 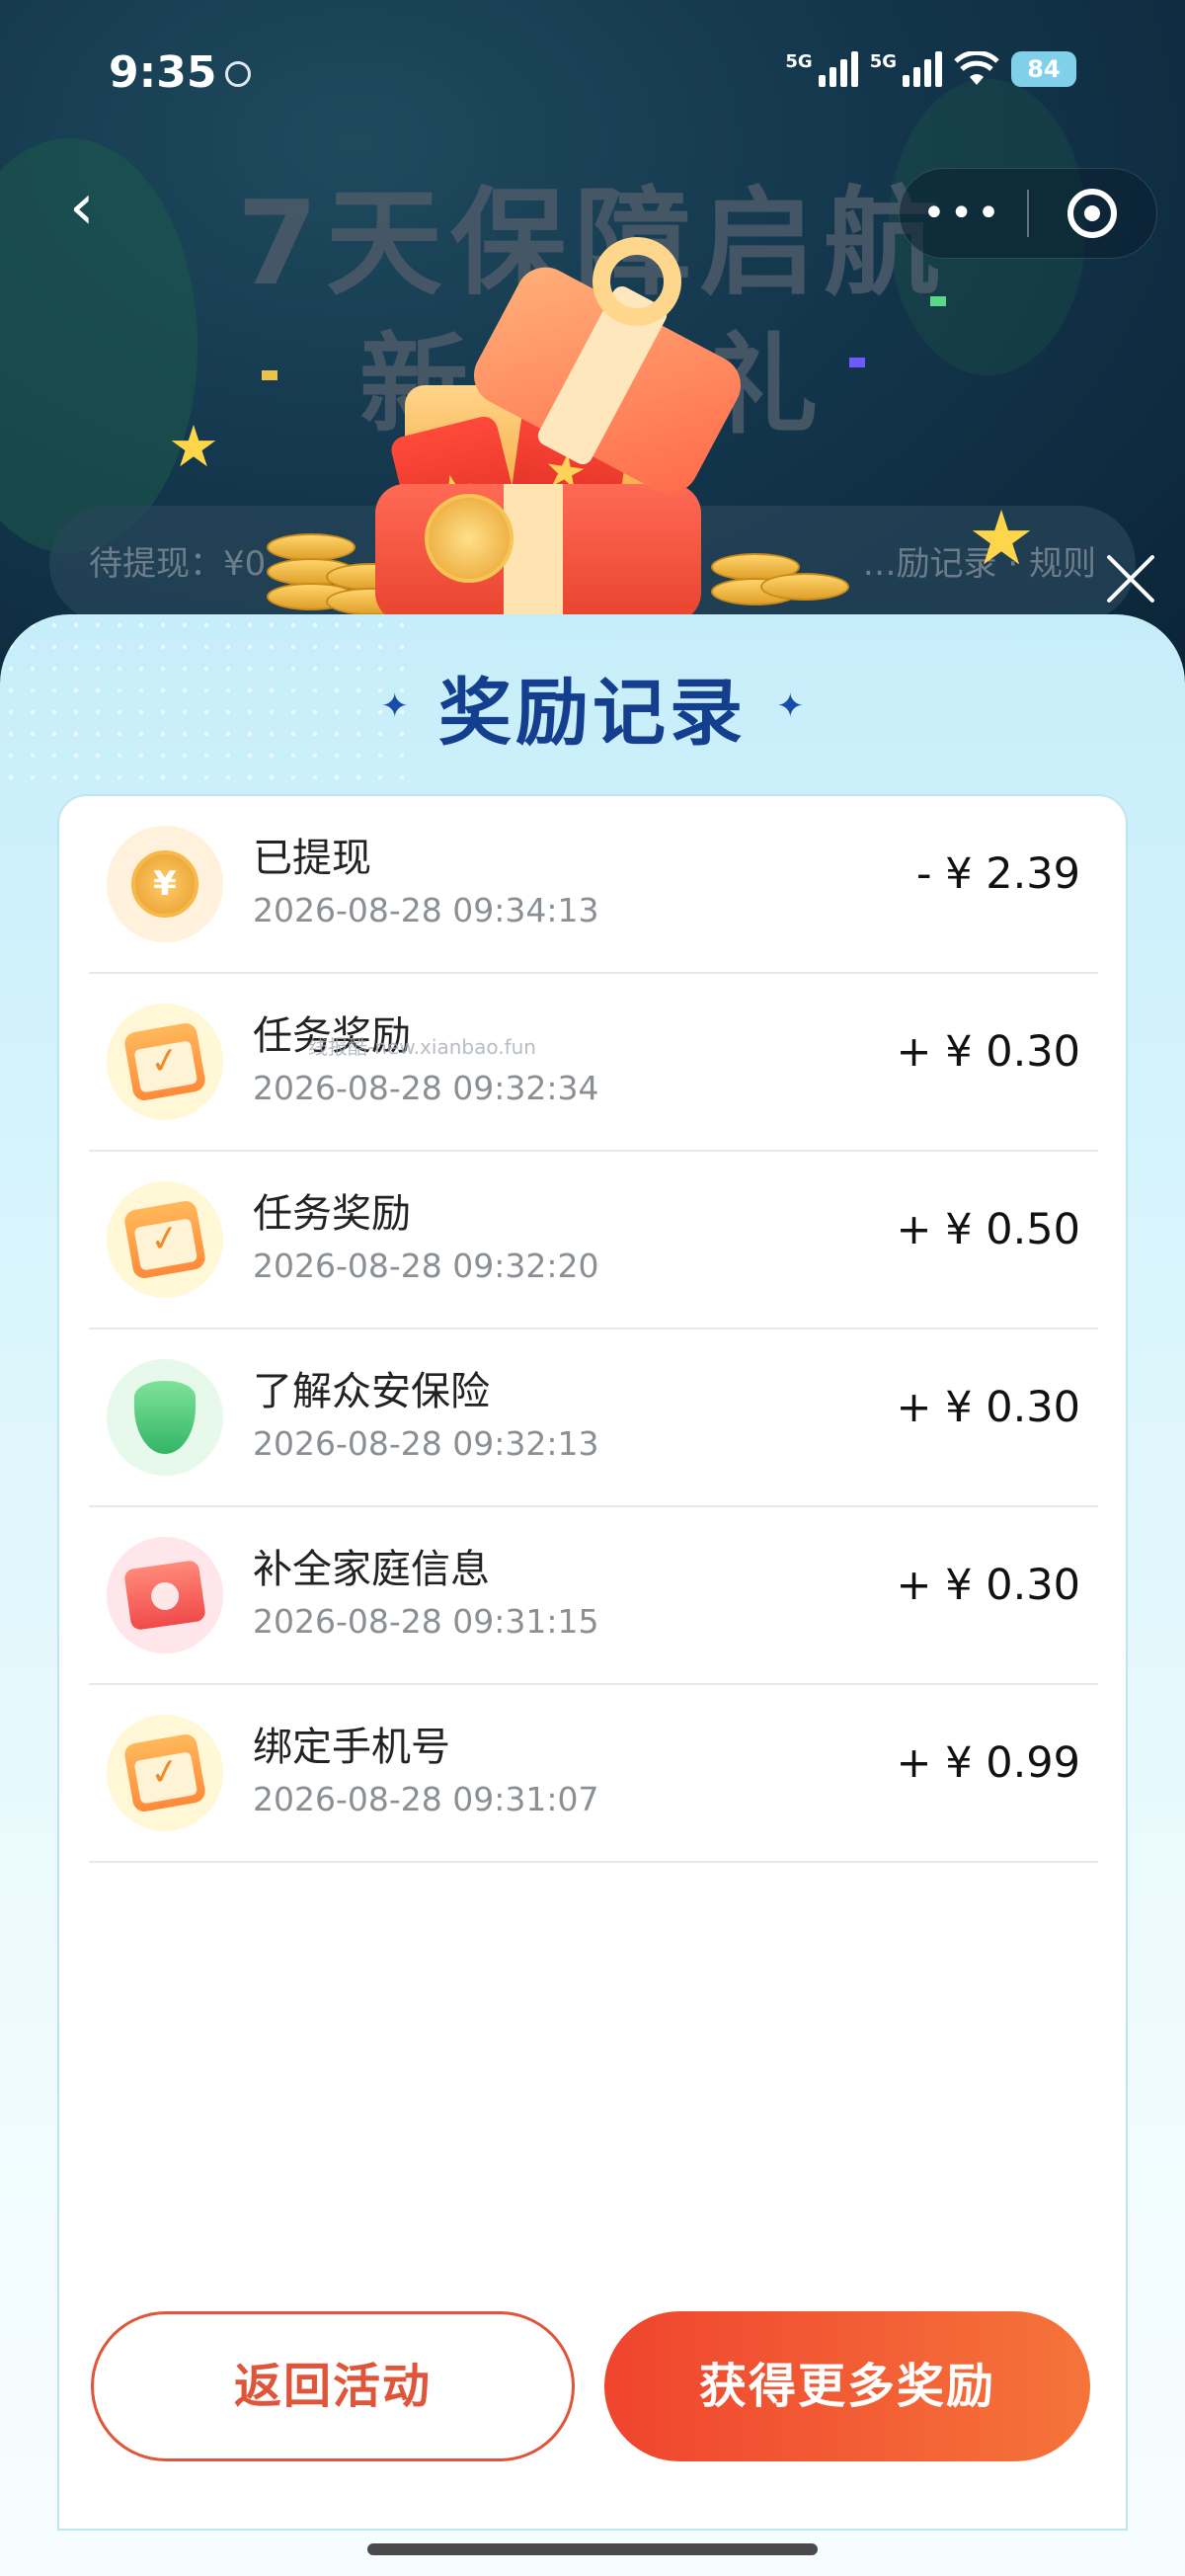 I want to click on battery-icon: 84, so click(x=1044, y=69).